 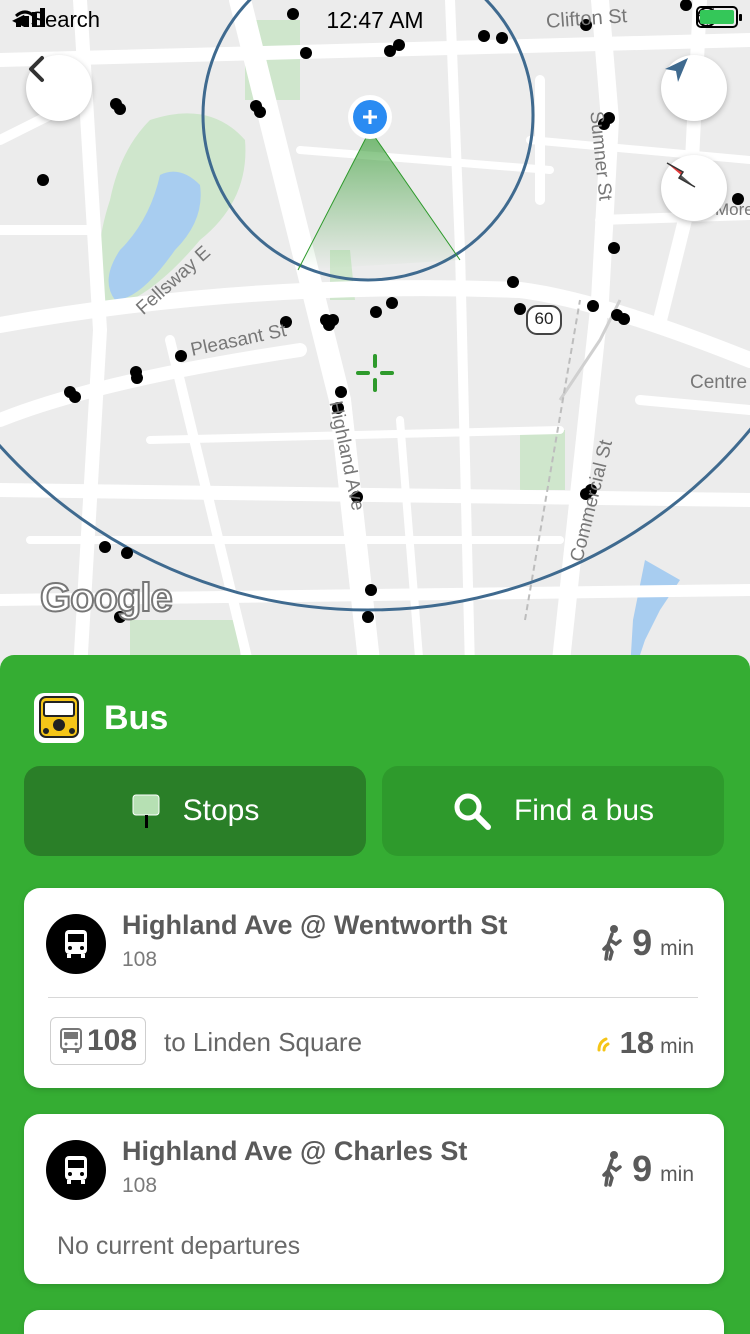 What do you see at coordinates (719, 382) in the screenshot?
I see `street-label: Centre` at bounding box center [719, 382].